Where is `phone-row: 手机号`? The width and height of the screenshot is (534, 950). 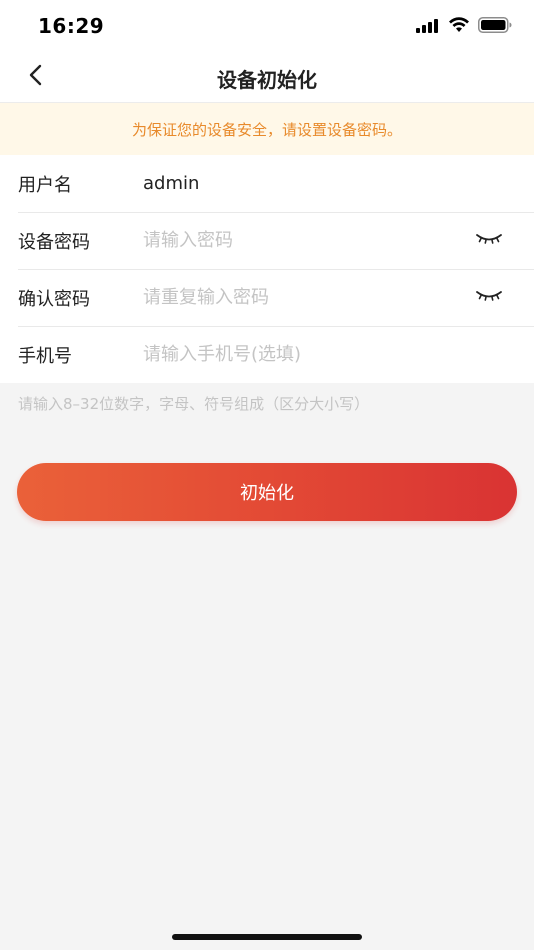
phone-row: 手机号 is located at coordinates (267, 354).